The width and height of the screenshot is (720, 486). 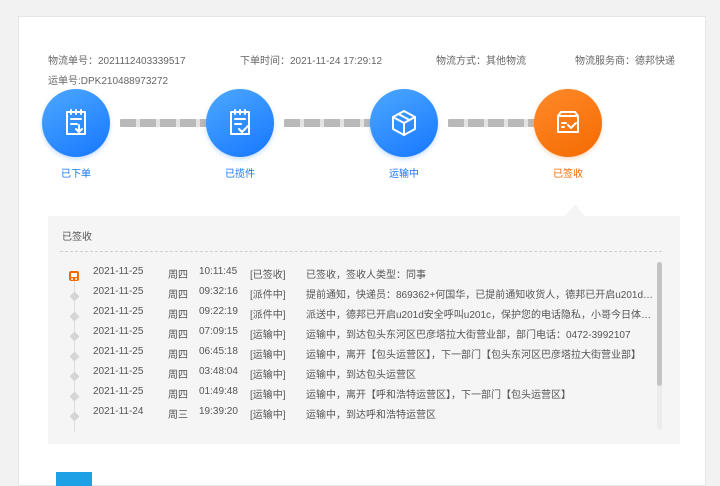 What do you see at coordinates (473, 355) in the screenshot?
I see `row-description: 运输中，离开【包头运营区】，下一部门【包头东河区巴彦塔拉大街营业部】` at bounding box center [473, 355].